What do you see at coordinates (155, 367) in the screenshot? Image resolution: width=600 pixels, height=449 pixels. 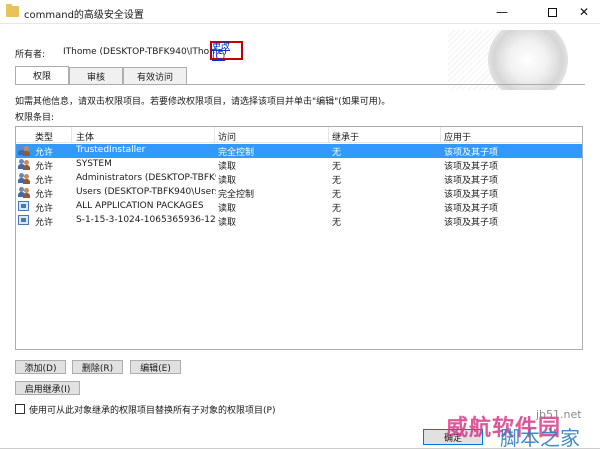 I see `edit-button: 编辑(E)` at bounding box center [155, 367].